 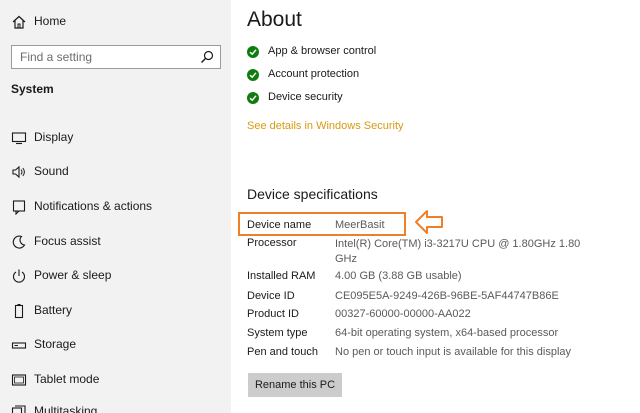 I want to click on tablet-icon, so click(x=19, y=380).